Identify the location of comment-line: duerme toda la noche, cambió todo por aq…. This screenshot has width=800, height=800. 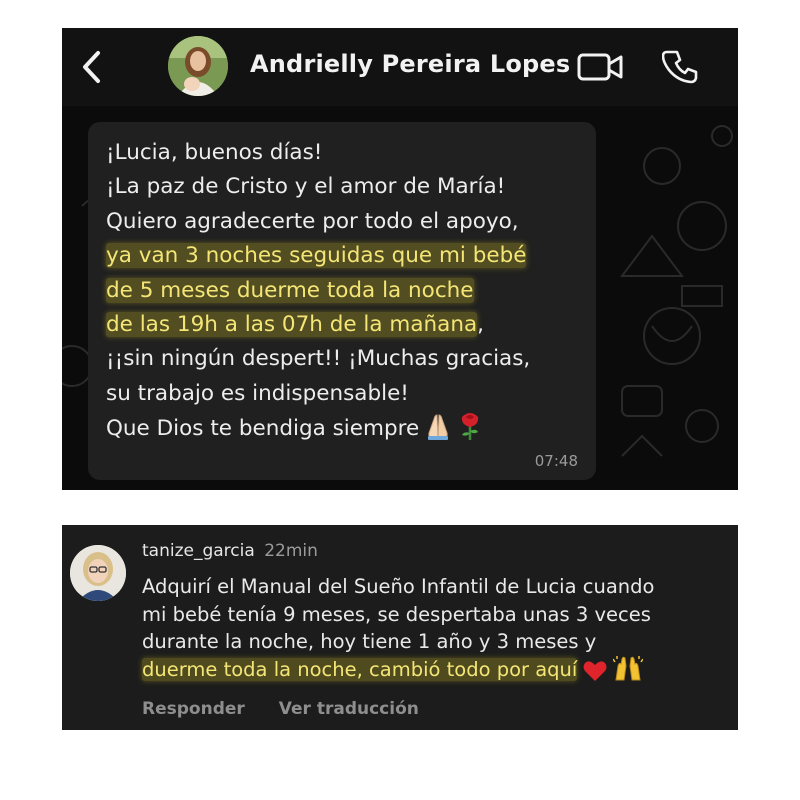
(398, 672).